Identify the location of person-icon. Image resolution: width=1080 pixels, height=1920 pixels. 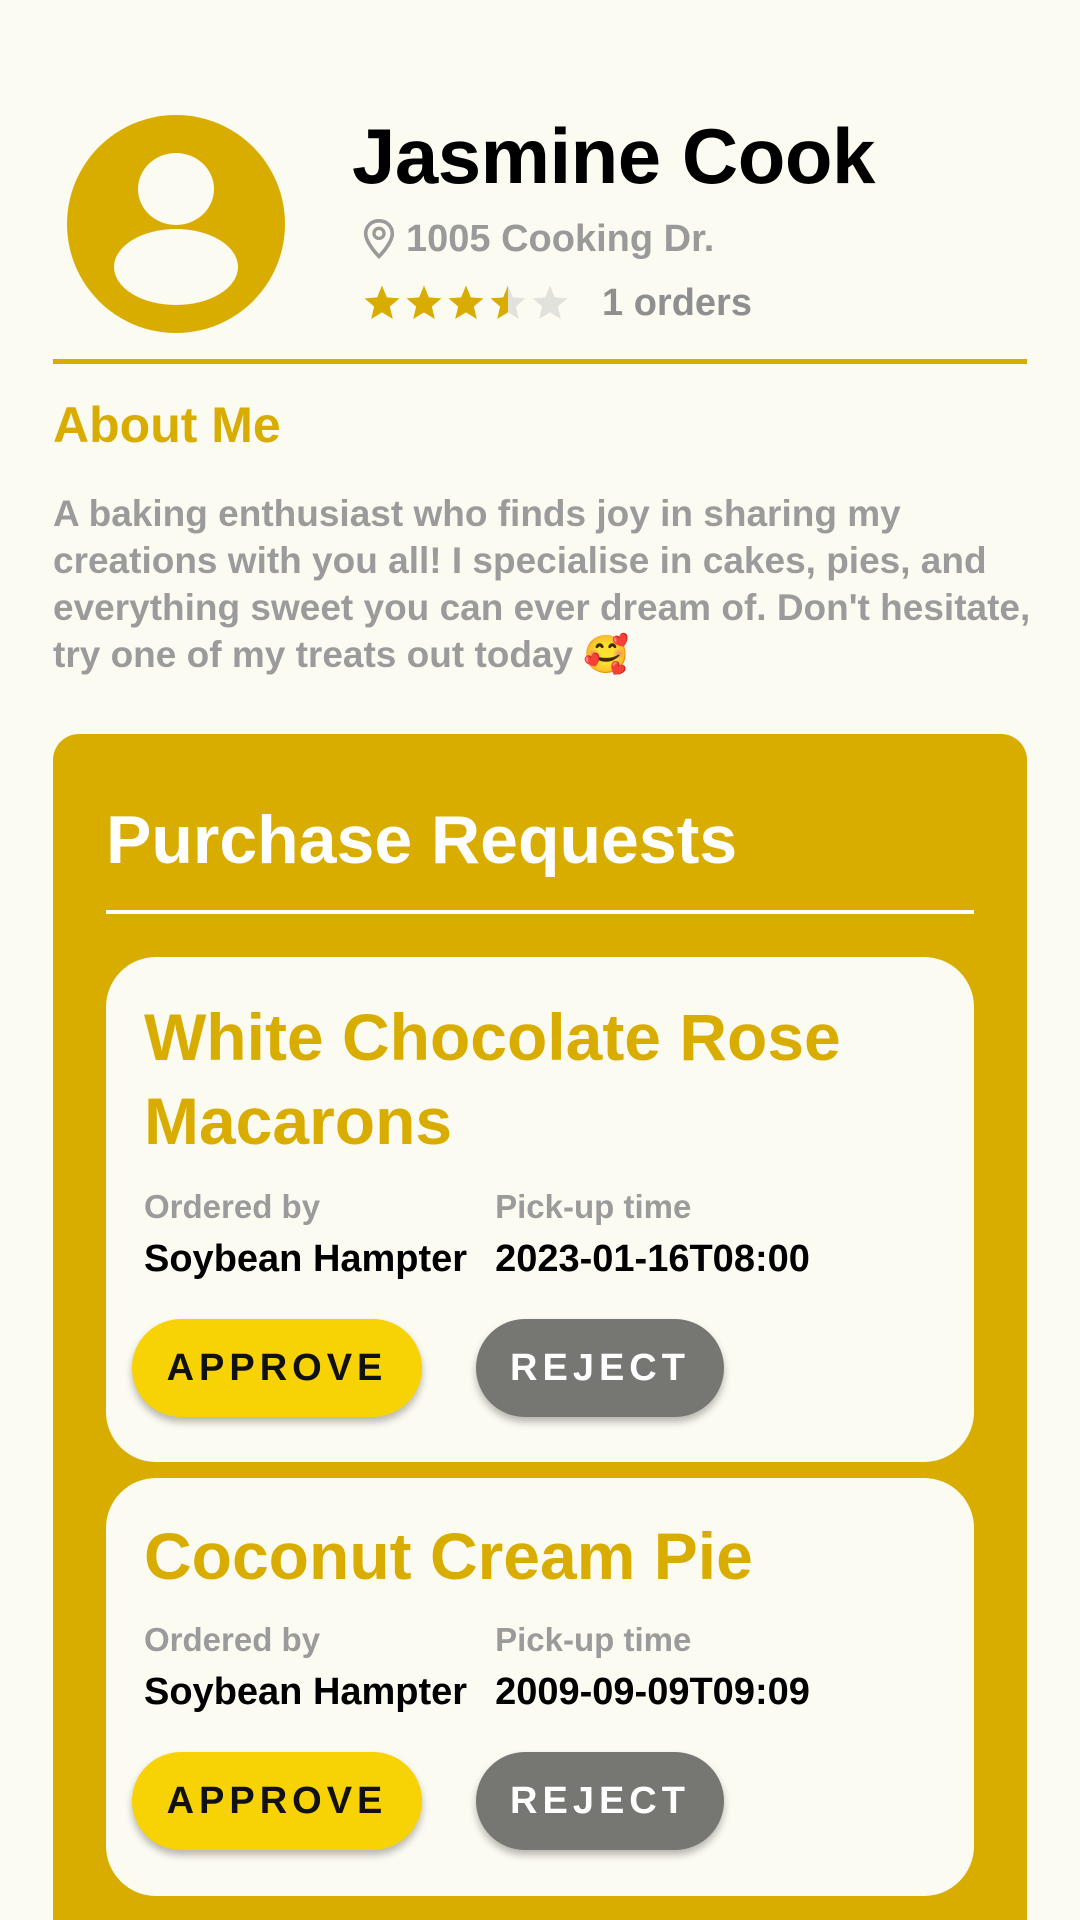
(176, 229).